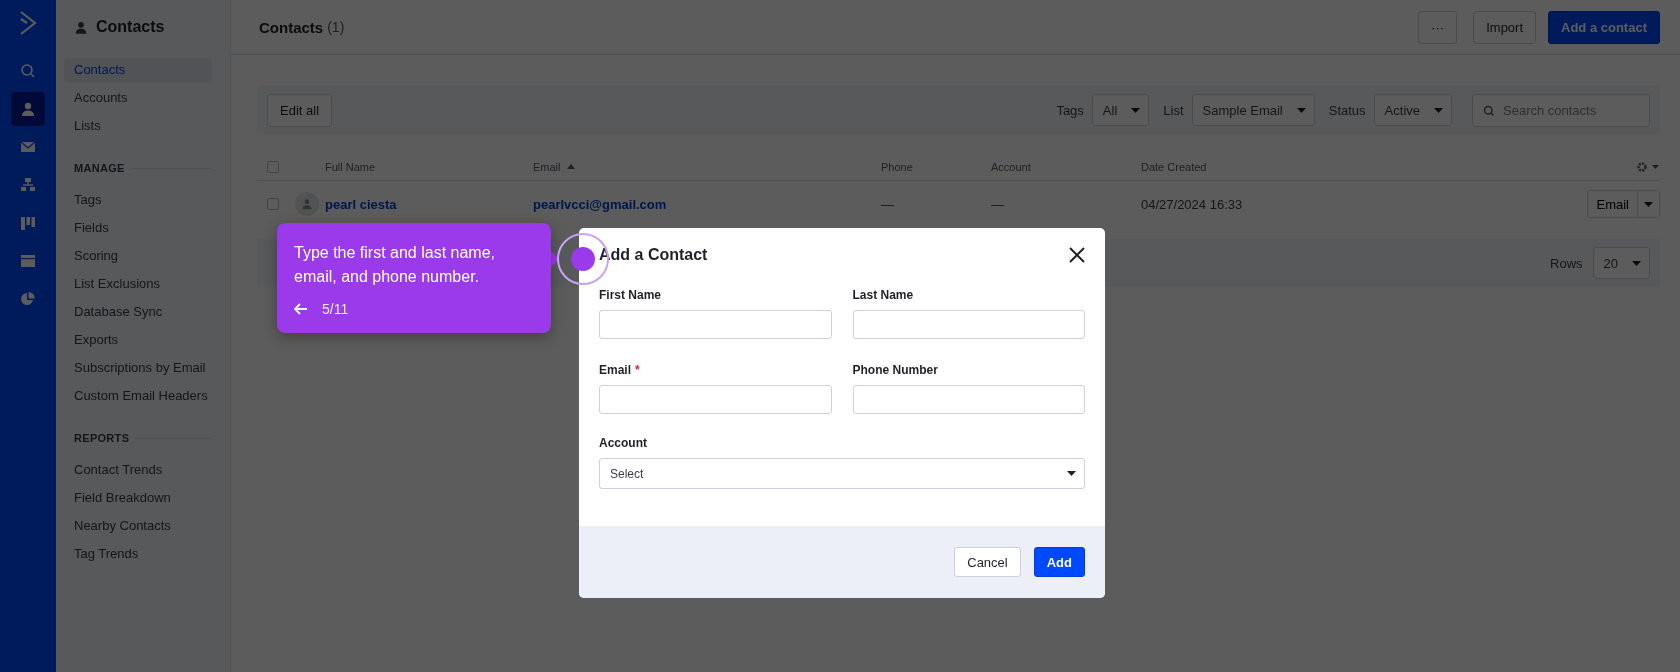 The width and height of the screenshot is (1680, 672). Describe the element at coordinates (1438, 27) in the screenshot. I see `more-button: ···` at that location.